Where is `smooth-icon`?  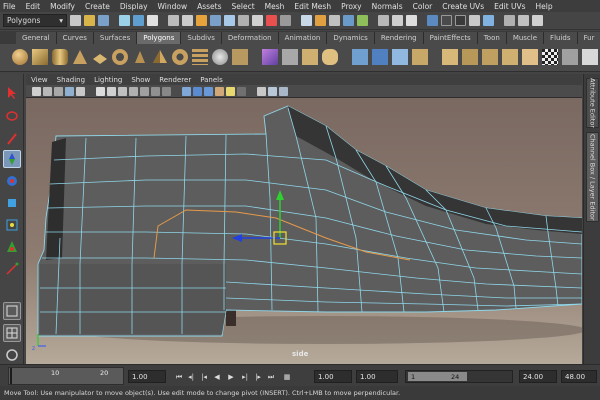
smooth-icon is located at coordinates (330, 57).